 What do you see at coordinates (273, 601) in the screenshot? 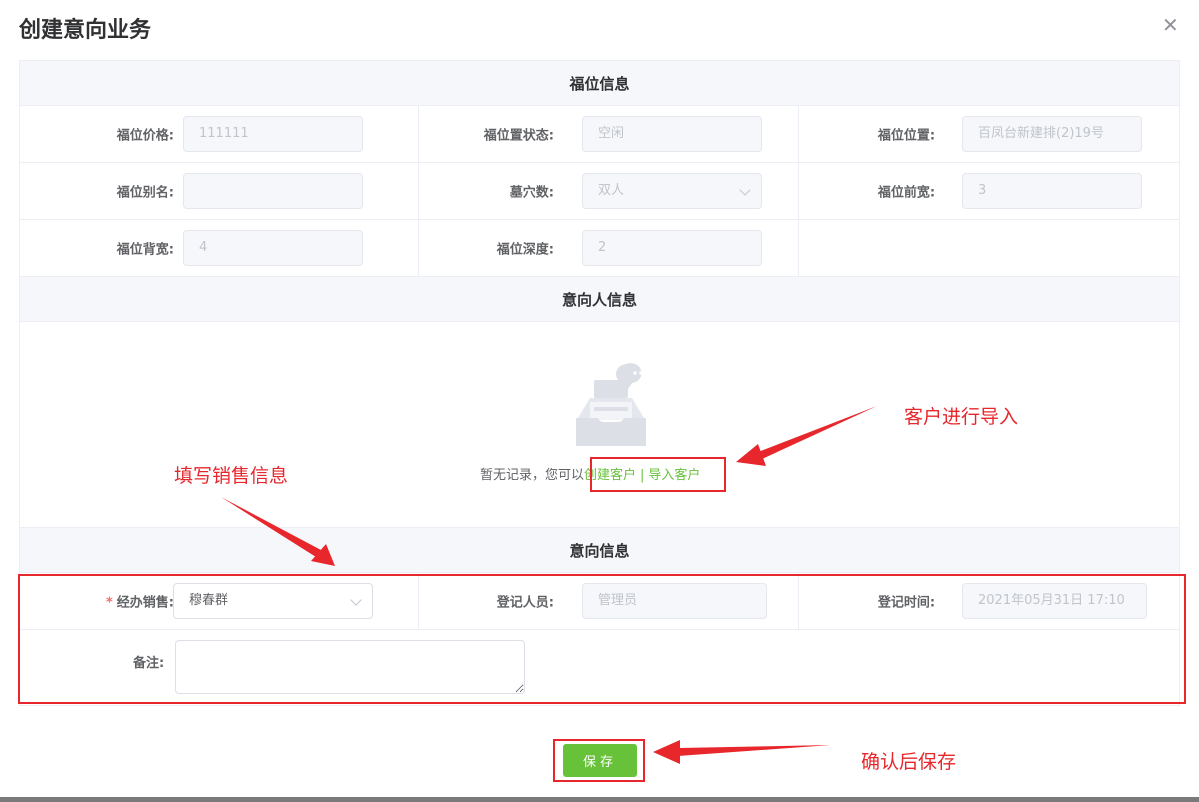
I see `sales-select: 穆春群` at bounding box center [273, 601].